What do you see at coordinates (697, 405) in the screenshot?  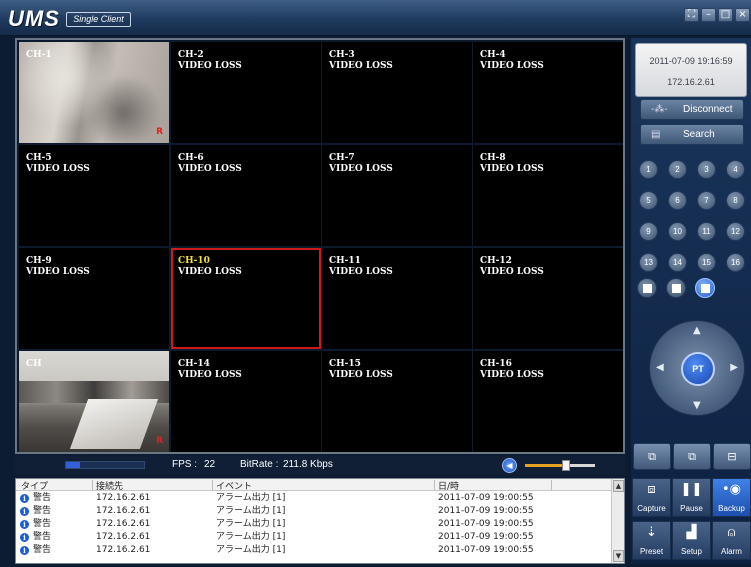 I see `ptz-down-icon: ▼` at bounding box center [697, 405].